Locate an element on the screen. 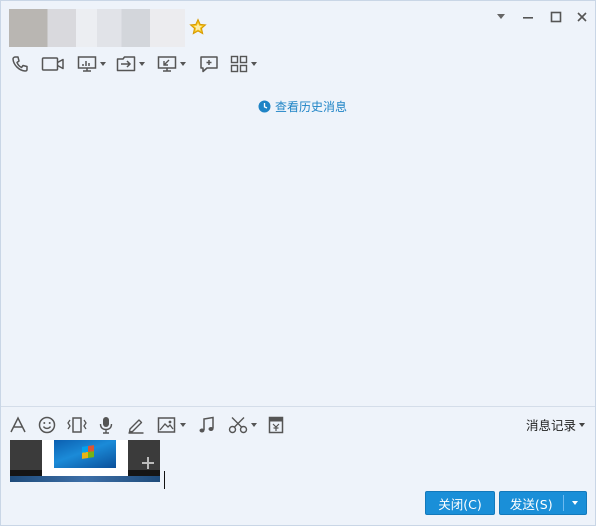 Image resolution: width=596 pixels, height=526 pixels. pasted-screenshot-image is located at coordinates (85, 461).